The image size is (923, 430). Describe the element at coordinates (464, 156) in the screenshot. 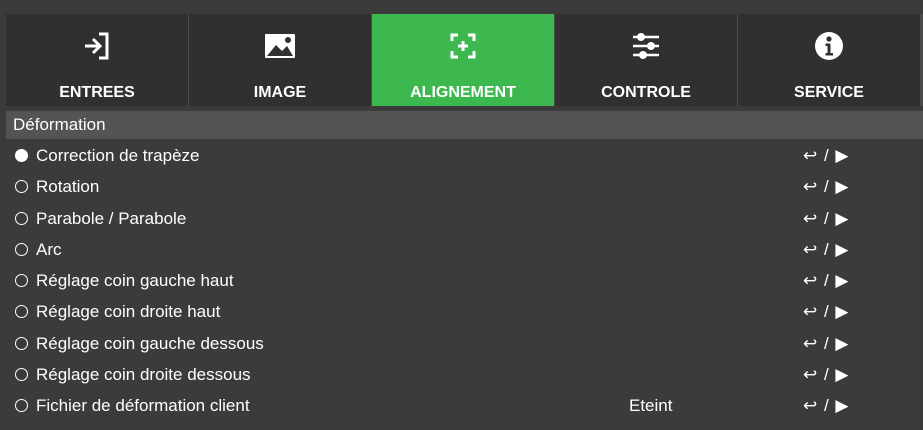

I see `menu-item-correction-trapeze: Correction de trapèze ↩ / ▶` at that location.